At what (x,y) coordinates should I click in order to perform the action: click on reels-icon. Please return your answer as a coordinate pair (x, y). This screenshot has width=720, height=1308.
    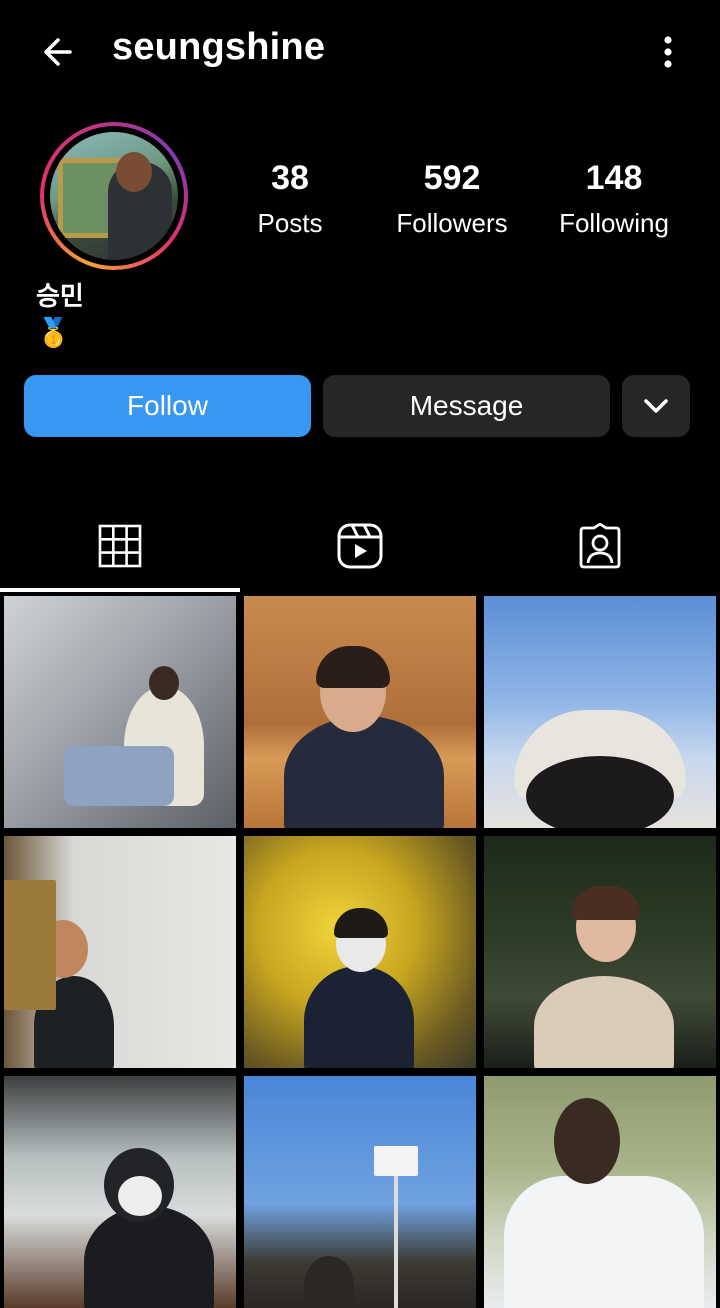
    Looking at the image, I should click on (360, 546).